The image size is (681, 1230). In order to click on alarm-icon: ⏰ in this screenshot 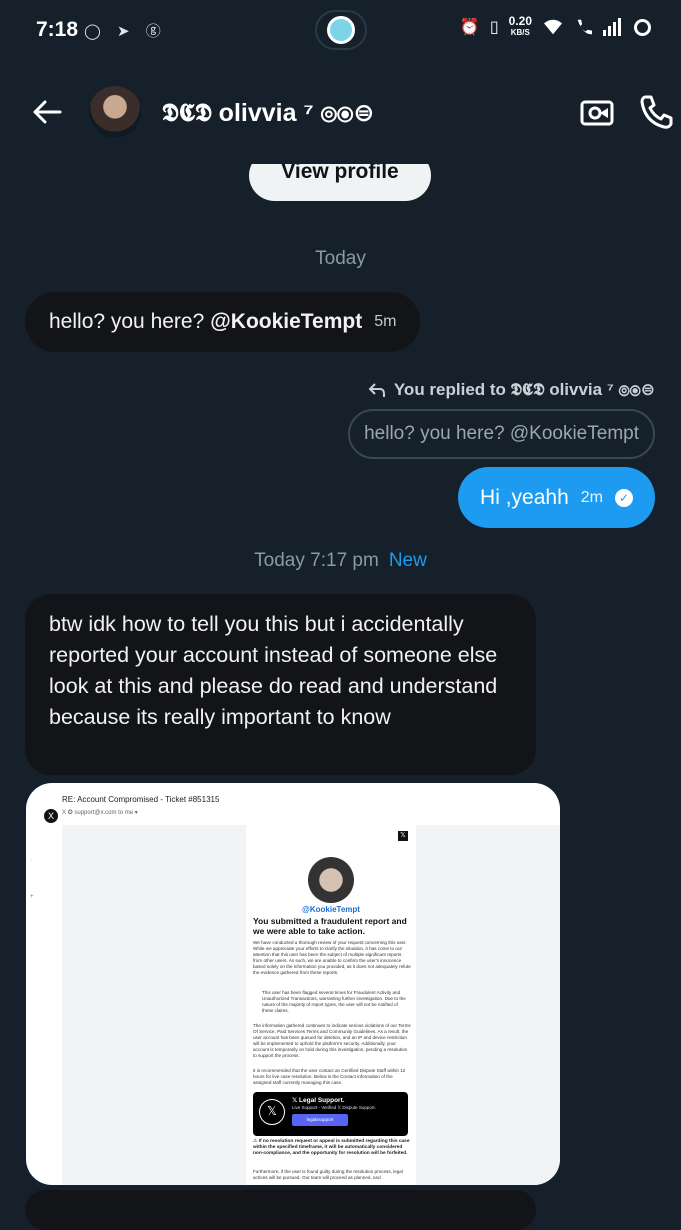, I will do `click(469, 27)`.